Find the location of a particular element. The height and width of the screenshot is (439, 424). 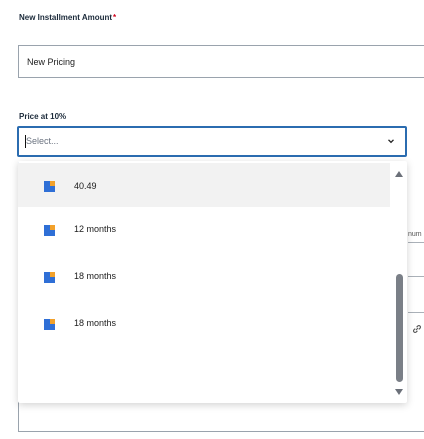

option-label: 40.49 is located at coordinates (85, 186).